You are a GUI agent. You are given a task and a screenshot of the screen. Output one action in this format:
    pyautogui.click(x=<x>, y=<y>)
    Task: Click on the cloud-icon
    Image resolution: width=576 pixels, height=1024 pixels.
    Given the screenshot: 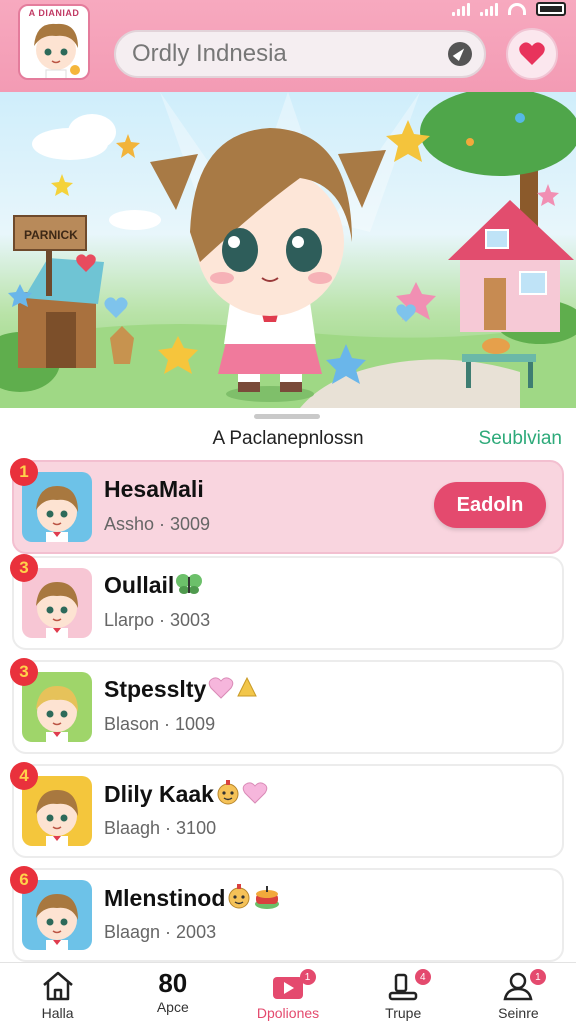 What is the action you would take?
    pyautogui.click(x=96, y=172)
    